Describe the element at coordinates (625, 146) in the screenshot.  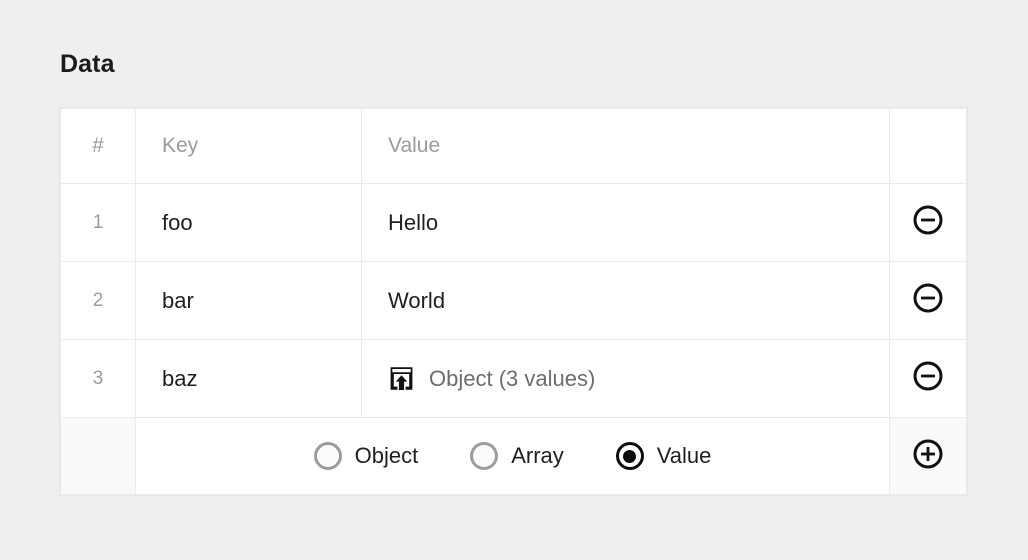
I see `column-header-value: Value` at that location.